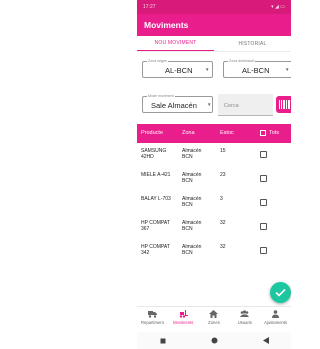 This screenshot has height=349, width=320. I want to click on table-row: HP COMPAT 367 Almacén BCN 32, so click(214, 232).